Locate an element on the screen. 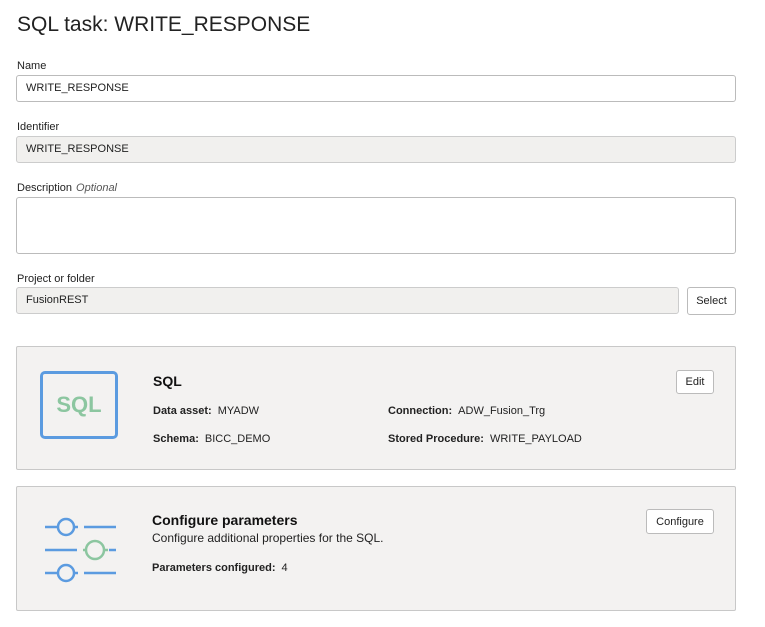 This screenshot has height=627, width=765. data-asset-field: Data asset: MYADW is located at coordinates (206, 411).